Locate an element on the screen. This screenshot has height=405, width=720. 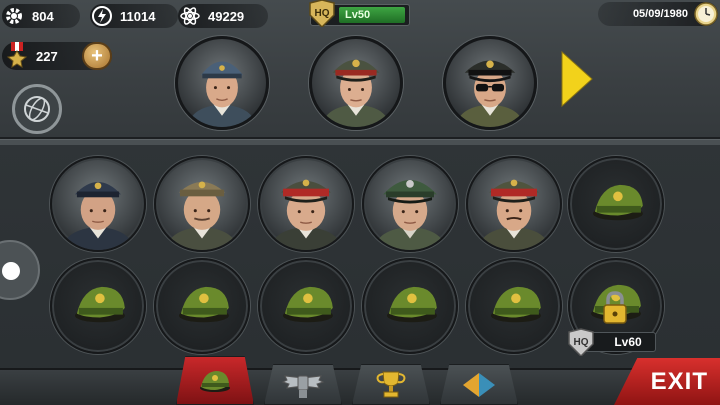
wings-icon is located at coordinates (303, 386).